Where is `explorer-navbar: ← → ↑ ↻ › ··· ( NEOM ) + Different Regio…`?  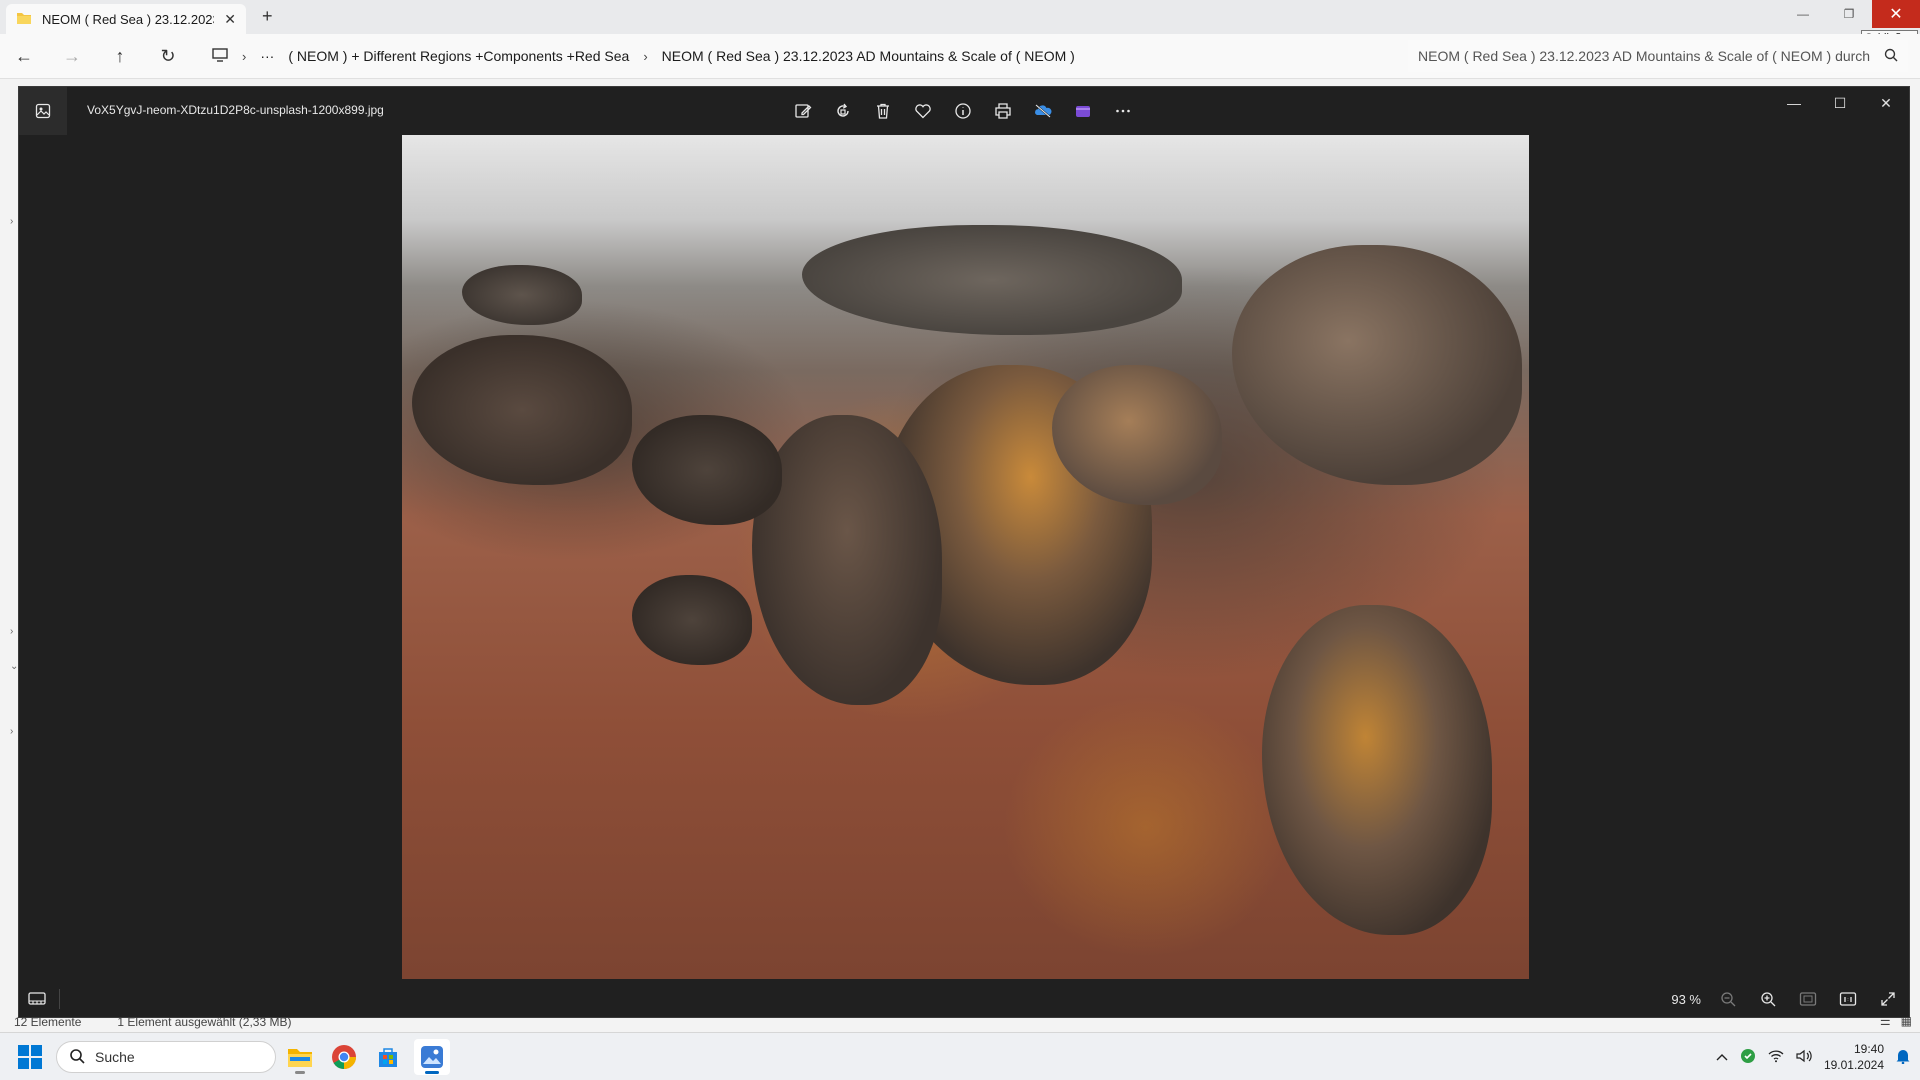
explorer-navbar: ← → ↑ ↻ › ··· ( NEOM ) + Different Regio… is located at coordinates (960, 56).